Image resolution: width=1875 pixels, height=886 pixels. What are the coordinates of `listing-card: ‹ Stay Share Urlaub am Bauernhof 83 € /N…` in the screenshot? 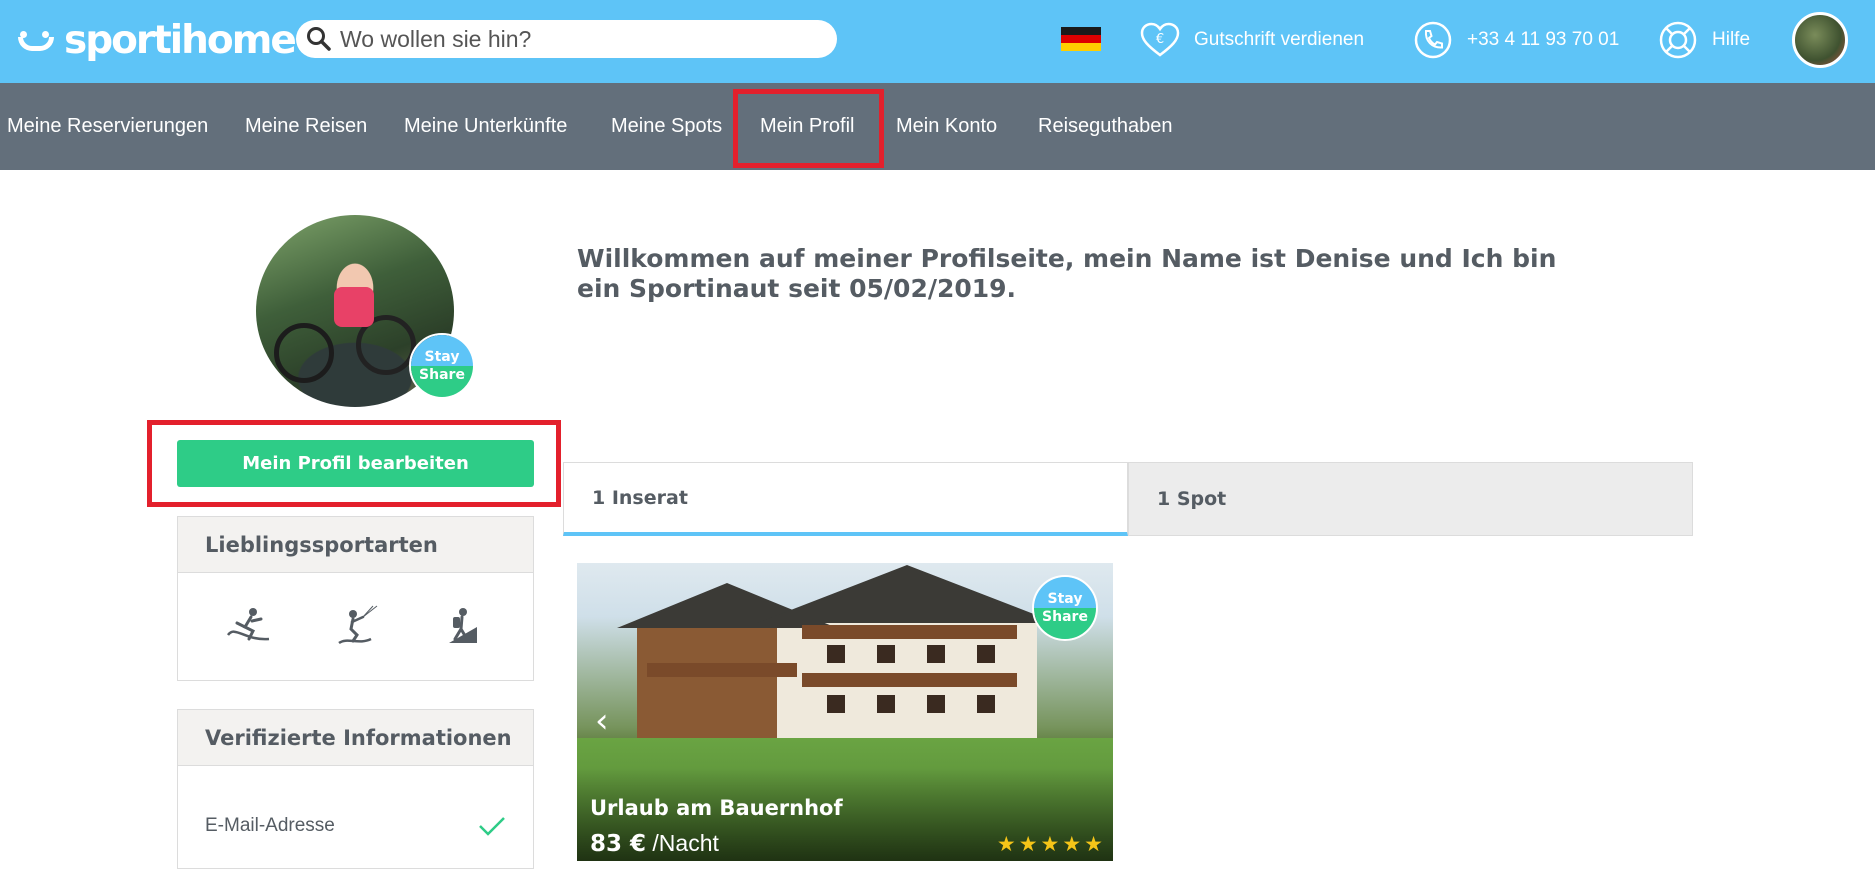 It's located at (845, 712).